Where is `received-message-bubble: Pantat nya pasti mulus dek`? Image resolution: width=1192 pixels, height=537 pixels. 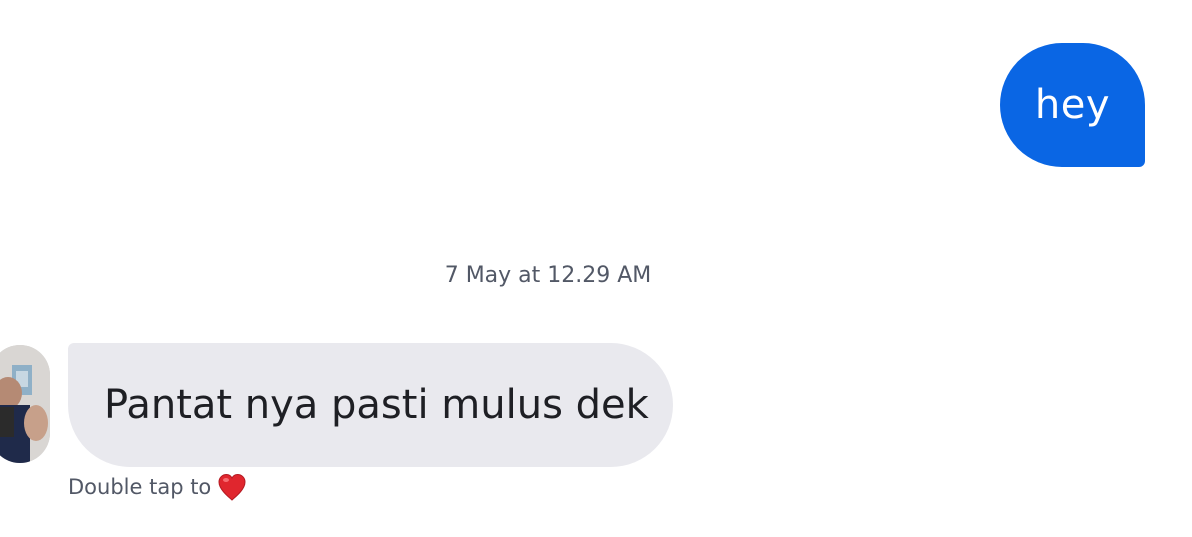 received-message-bubble: Pantat nya pasti mulus dek is located at coordinates (370, 405).